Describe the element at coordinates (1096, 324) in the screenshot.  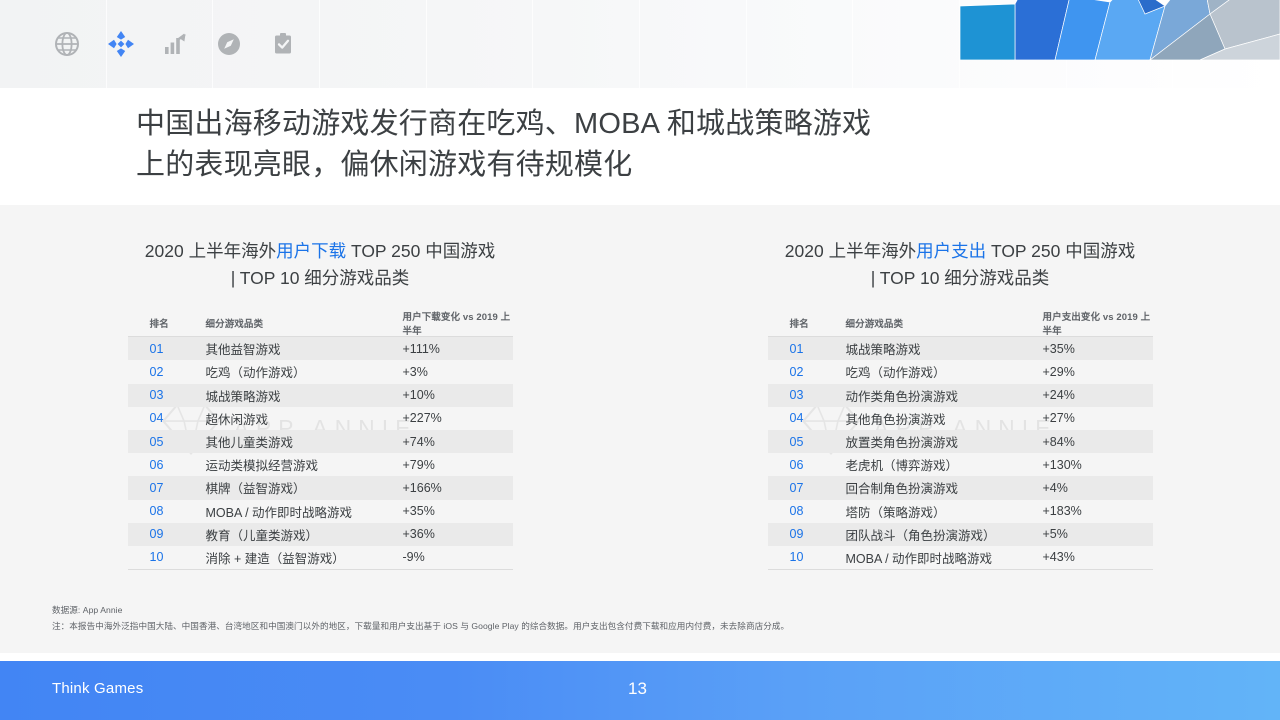
I see `column-header-change: 用户支出变化 vs 2019 上半年` at that location.